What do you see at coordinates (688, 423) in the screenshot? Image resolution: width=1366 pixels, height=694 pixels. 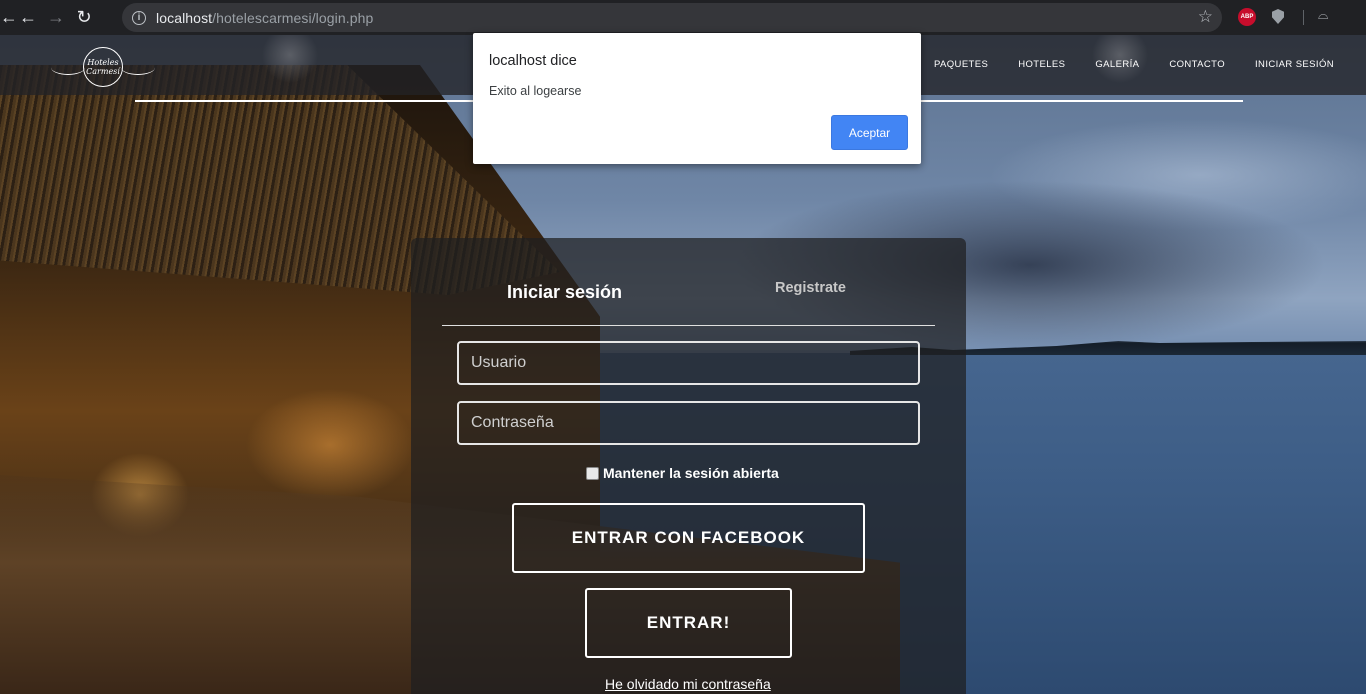 I see `password-input` at bounding box center [688, 423].